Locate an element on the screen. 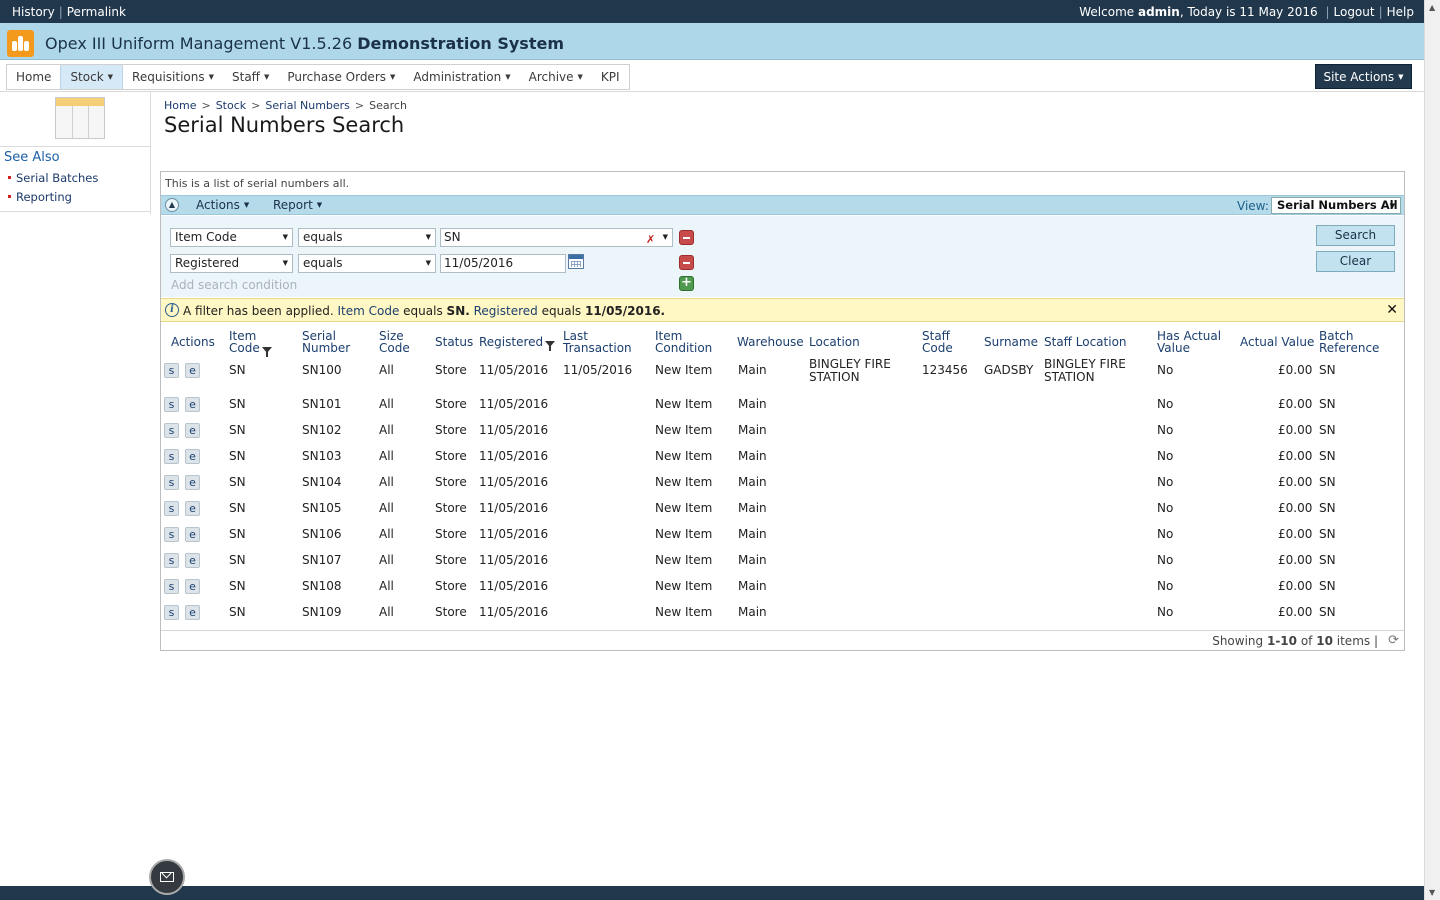 This screenshot has height=900, width=1440. filter-icon is located at coordinates (266, 352).